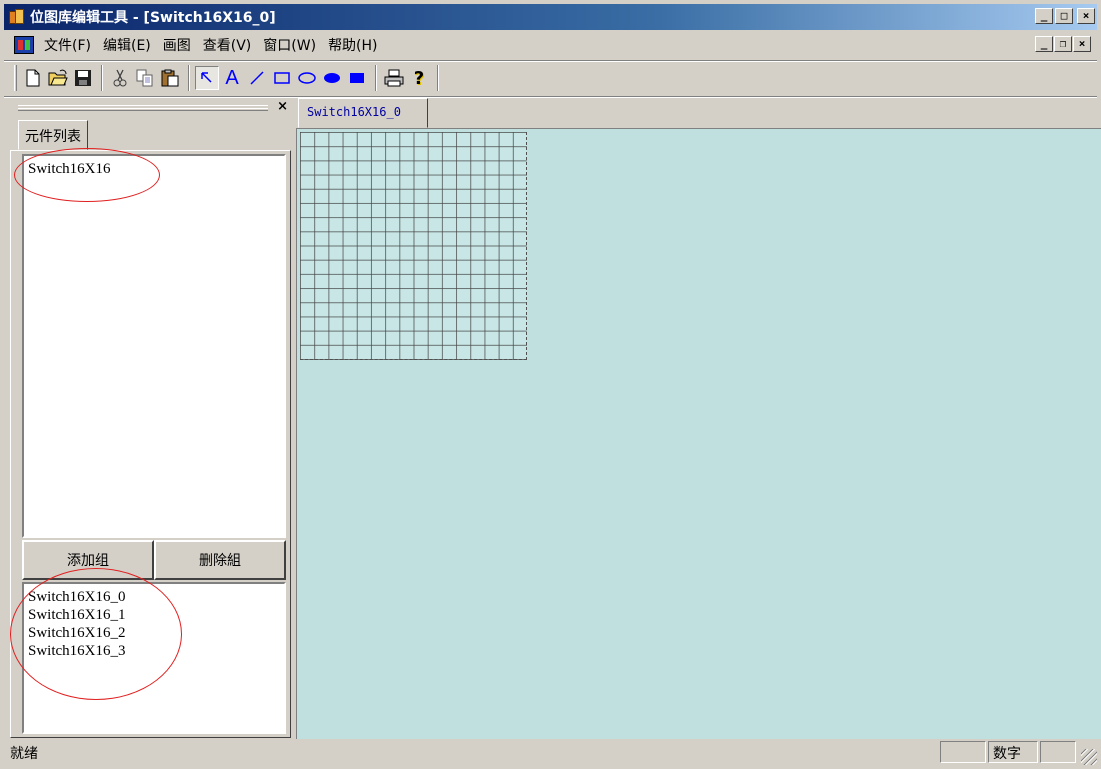 This screenshot has height=769, width=1101. I want to click on select-arrow-icon, so click(207, 78).